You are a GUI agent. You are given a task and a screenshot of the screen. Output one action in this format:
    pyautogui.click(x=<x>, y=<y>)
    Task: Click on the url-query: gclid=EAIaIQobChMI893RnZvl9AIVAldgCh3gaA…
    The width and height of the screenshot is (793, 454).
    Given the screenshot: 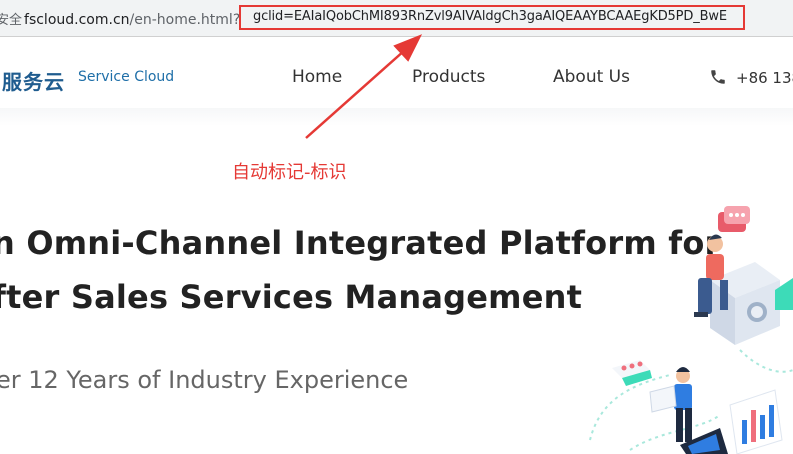 What is the action you would take?
    pyautogui.click(x=490, y=16)
    